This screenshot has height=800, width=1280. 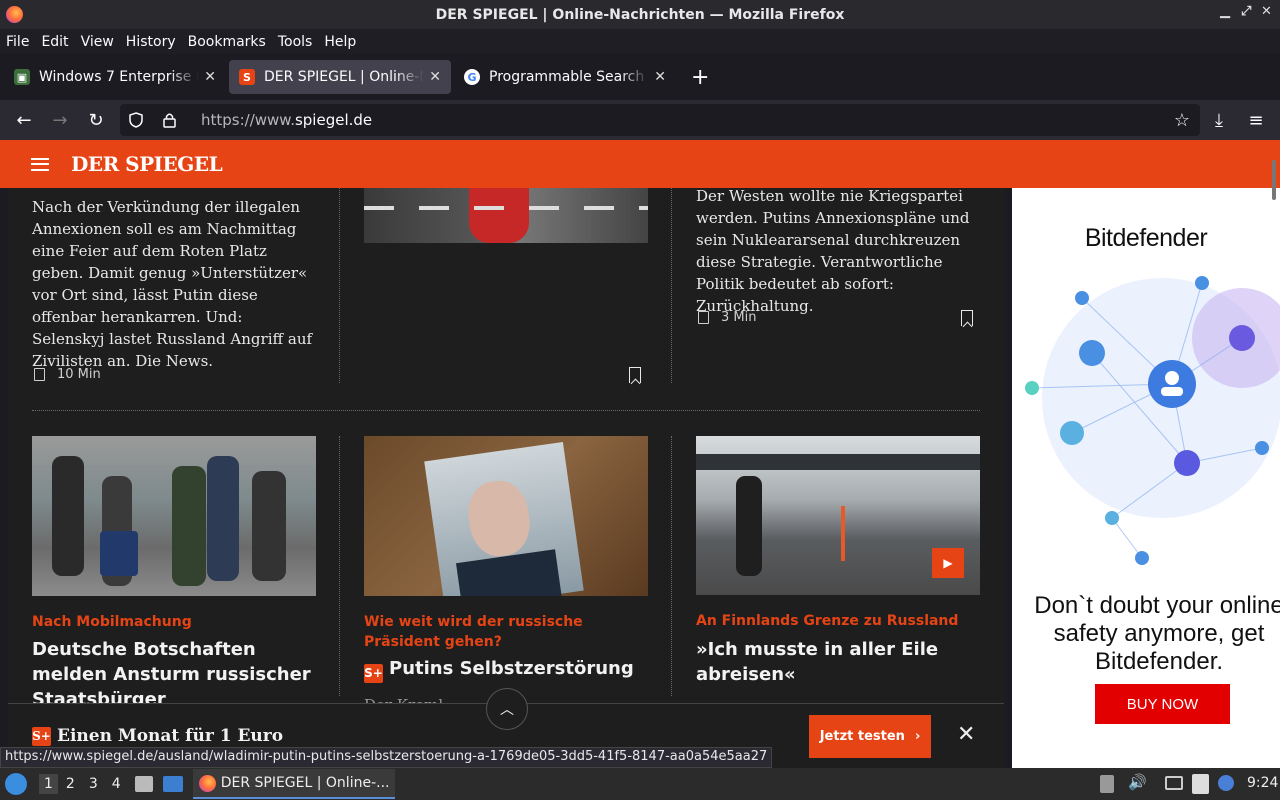 I want to click on minimize-icon: ▁, so click(x=1225, y=11).